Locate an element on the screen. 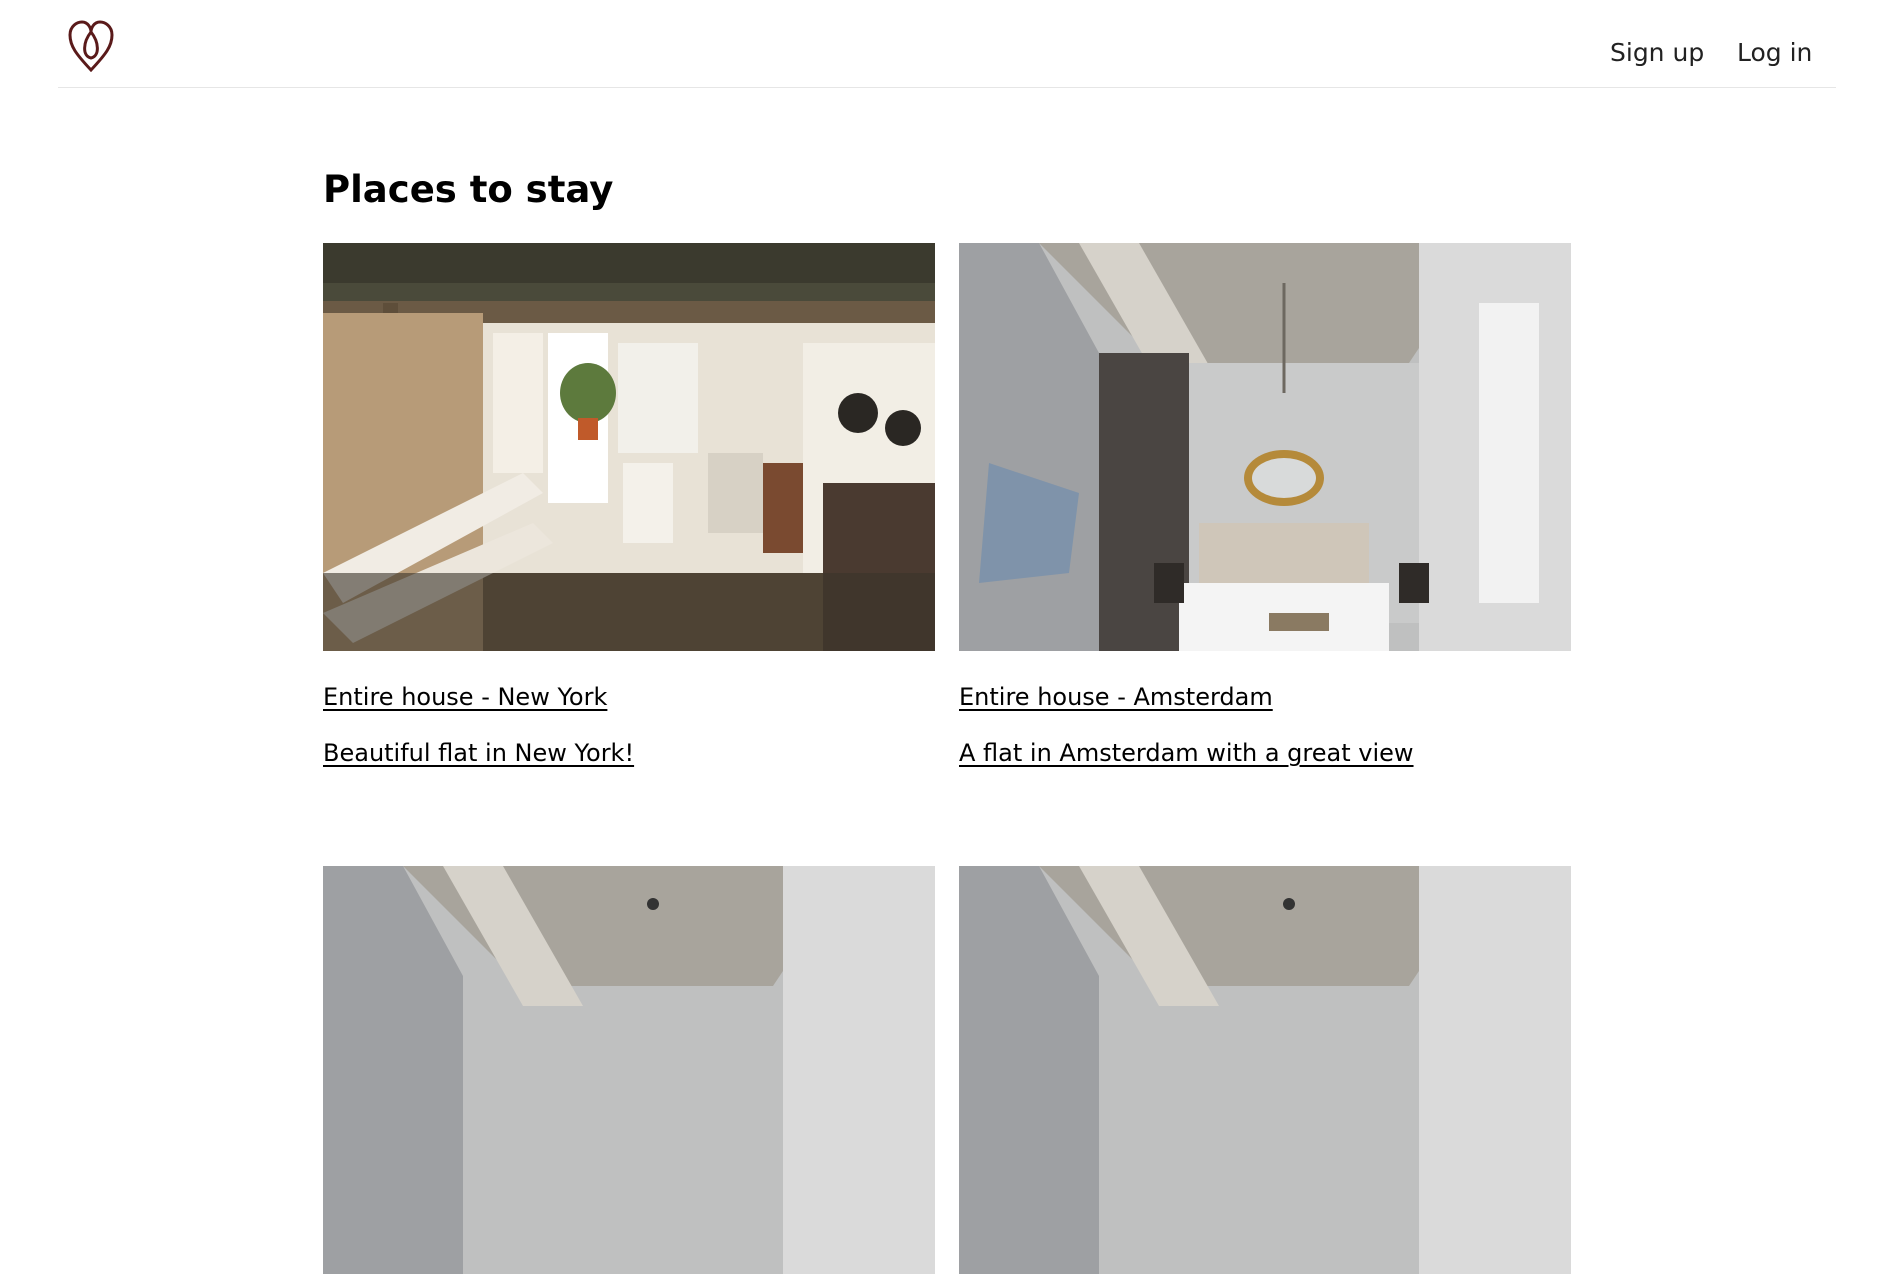 Image resolution: width=1894 pixels, height=1274 pixels. listing-description-link: A flat in Amsterdam with a great view is located at coordinates (1186, 753).